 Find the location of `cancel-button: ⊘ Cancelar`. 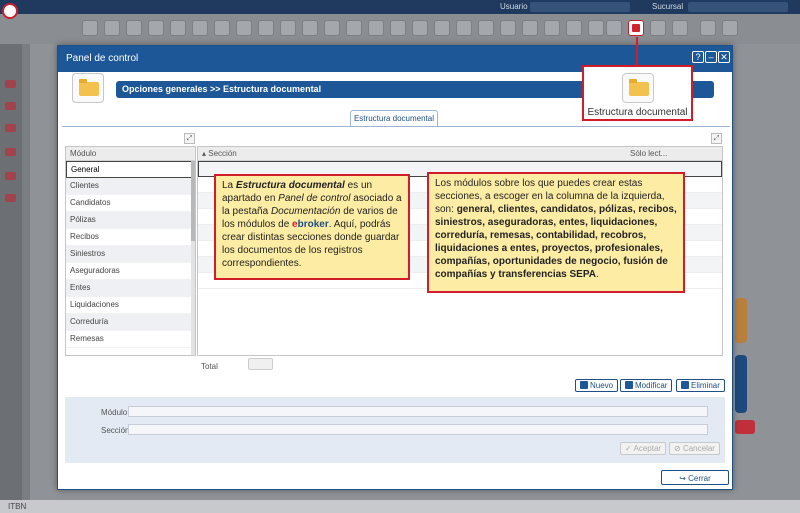

cancel-button: ⊘ Cancelar is located at coordinates (694, 448).